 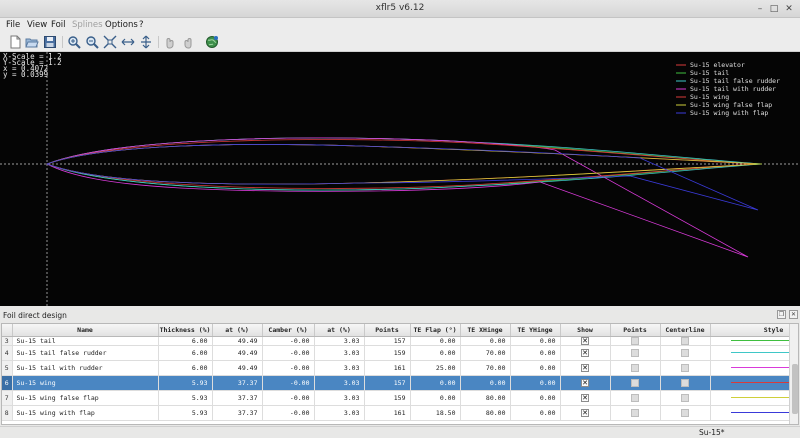 What do you see at coordinates (485, 330) in the screenshot?
I see `header-te-xhinge: TE XHinge` at bounding box center [485, 330].